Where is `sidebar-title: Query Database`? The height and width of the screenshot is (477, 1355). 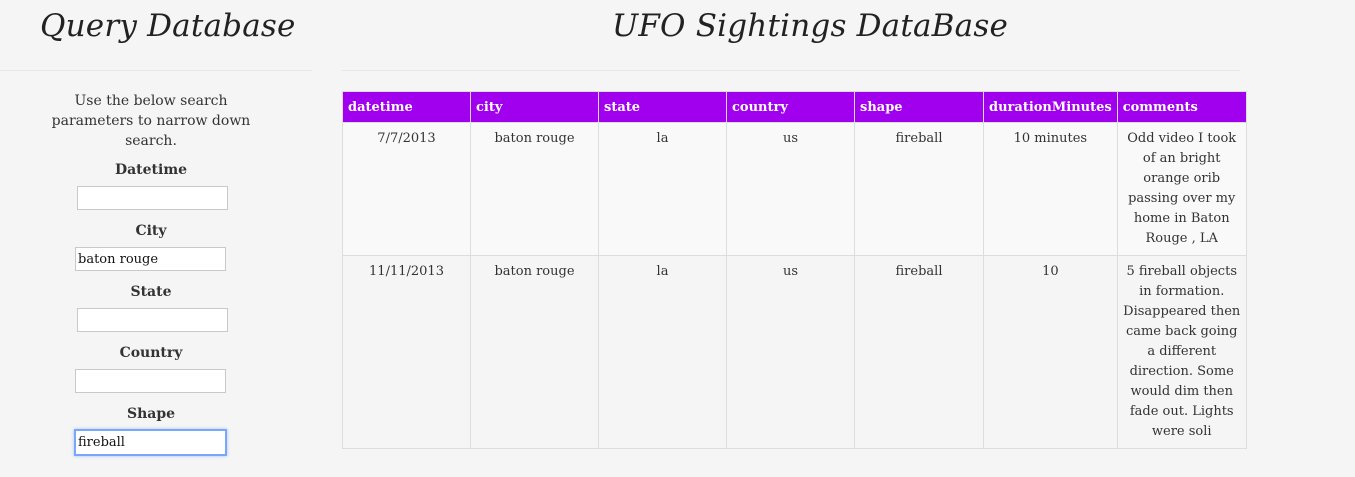 sidebar-title: Query Database is located at coordinates (168, 26).